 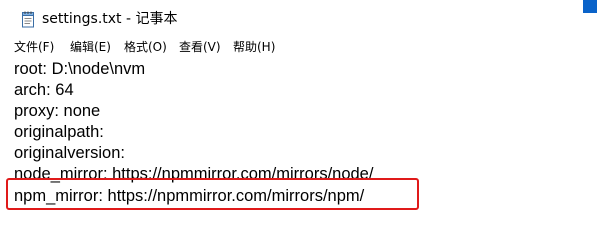 I want to click on window-title: settings.txt - 记事本, so click(x=110, y=19).